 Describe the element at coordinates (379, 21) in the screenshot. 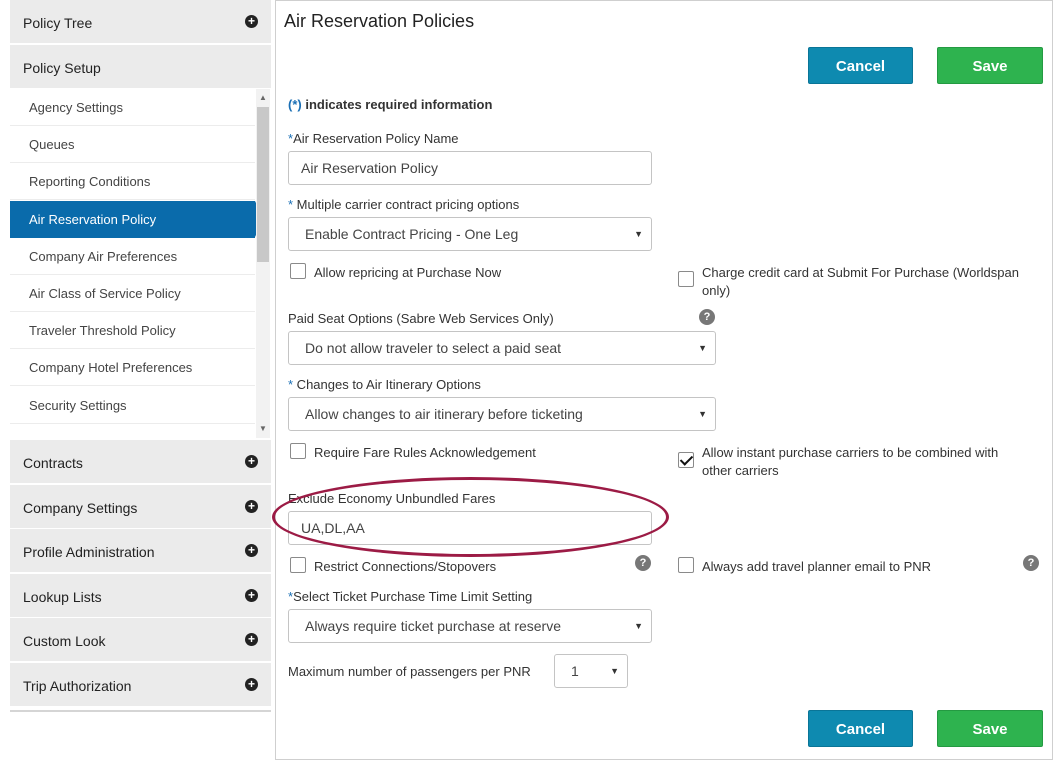

I see `page-title: Air Reservation Policies` at that location.